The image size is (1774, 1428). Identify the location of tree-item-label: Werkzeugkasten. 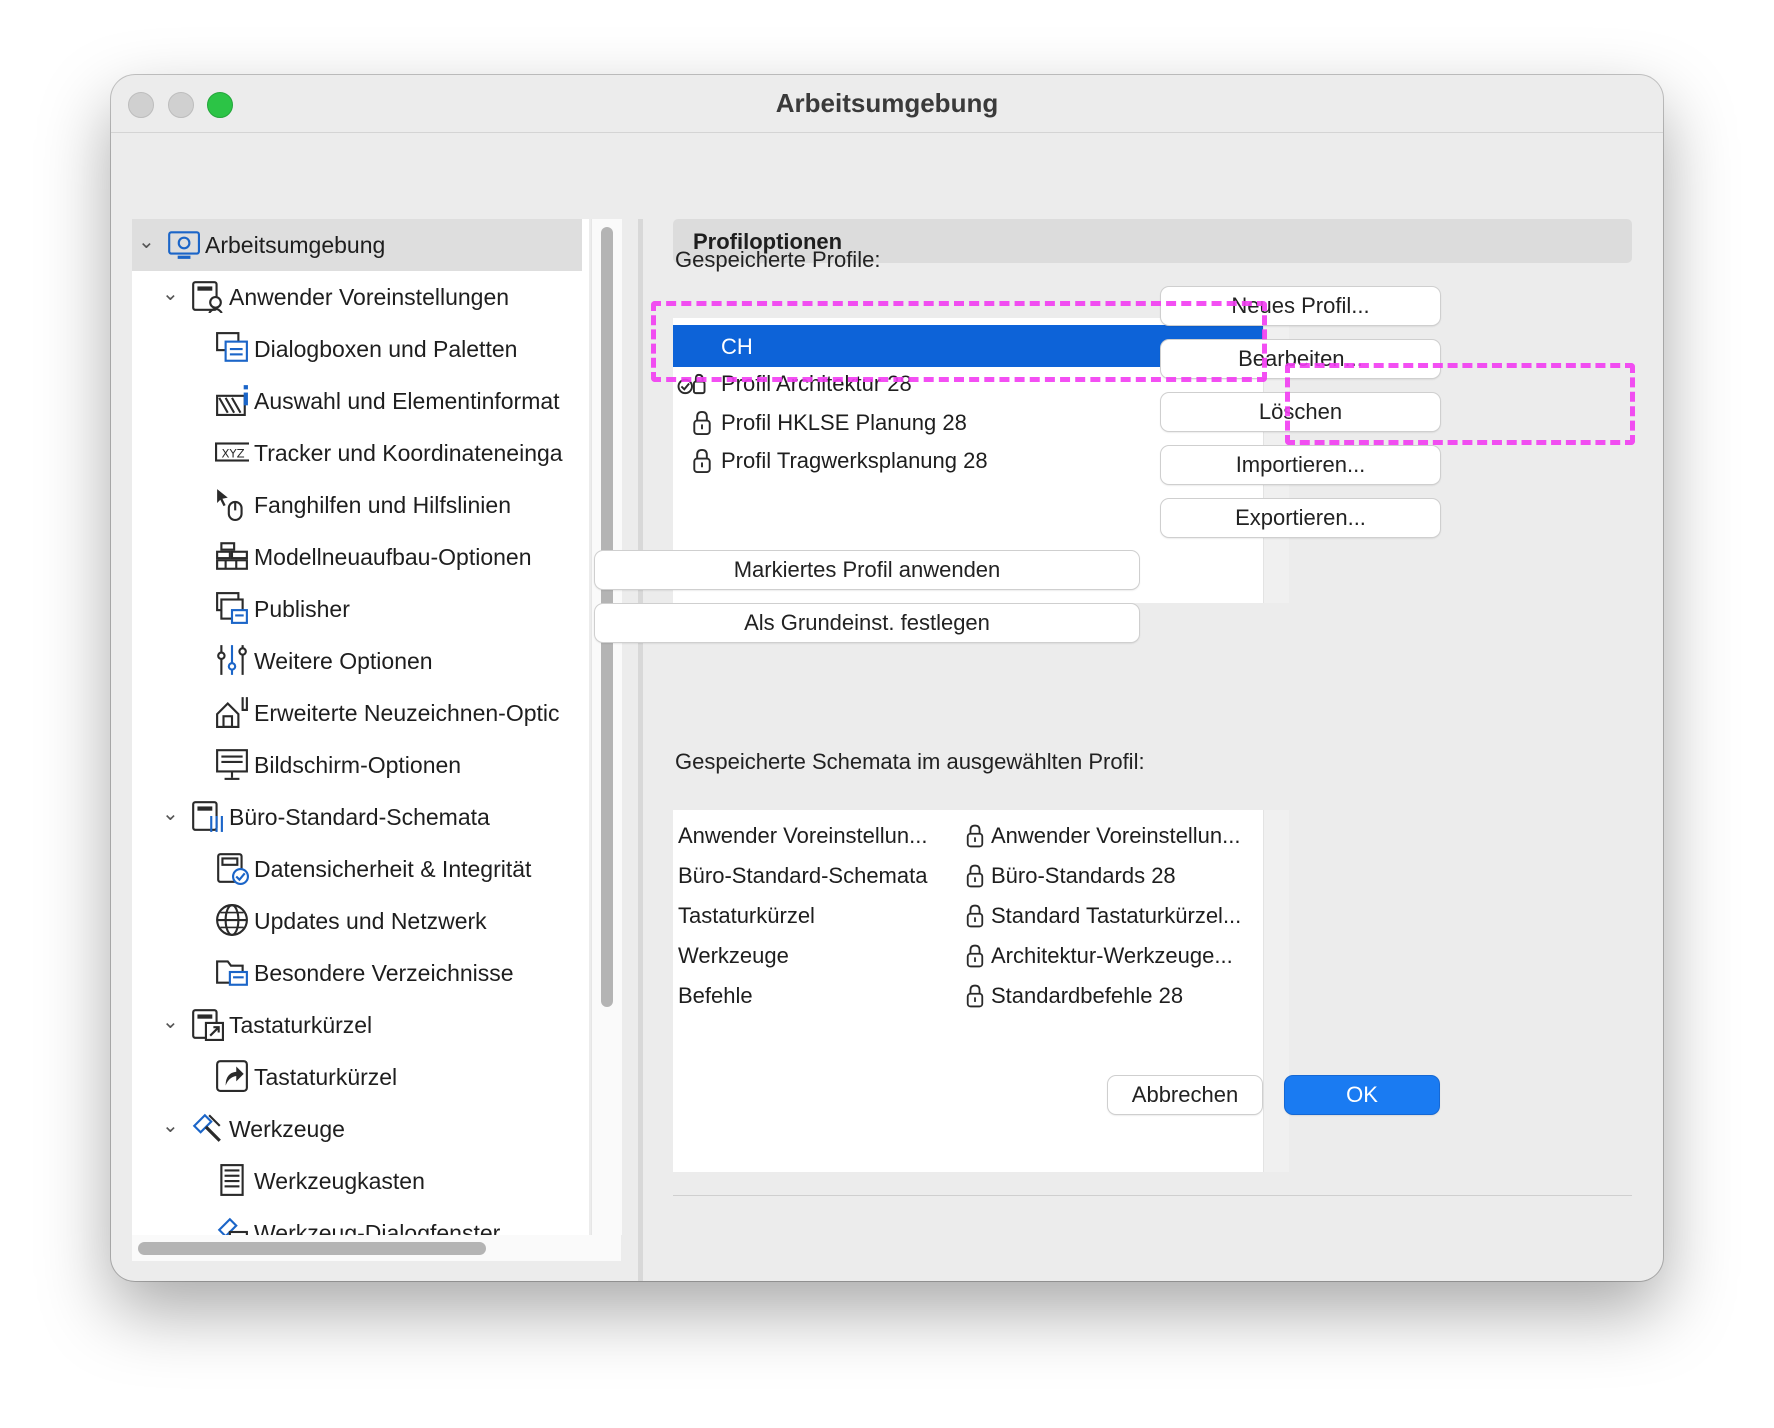
(339, 1181).